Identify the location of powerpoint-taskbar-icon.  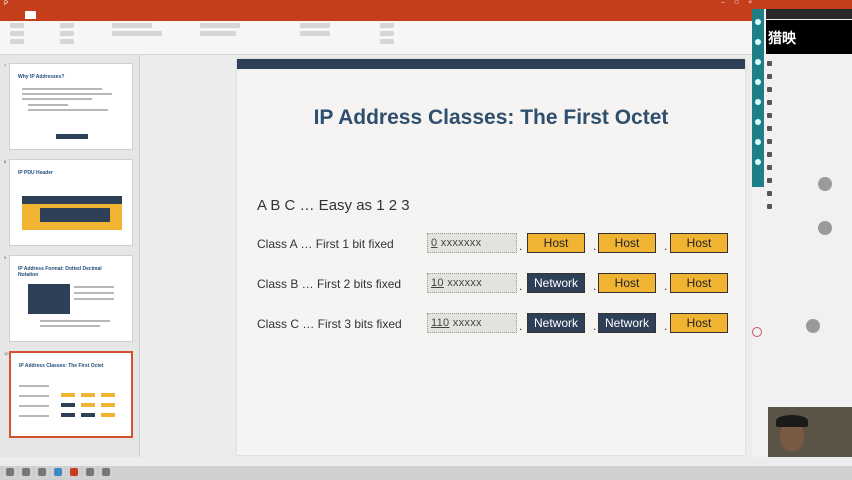
(74, 472).